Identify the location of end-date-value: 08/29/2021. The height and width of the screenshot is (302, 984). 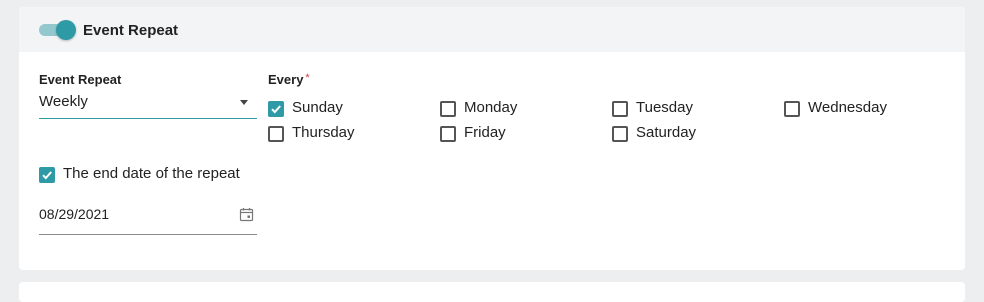
(74, 214).